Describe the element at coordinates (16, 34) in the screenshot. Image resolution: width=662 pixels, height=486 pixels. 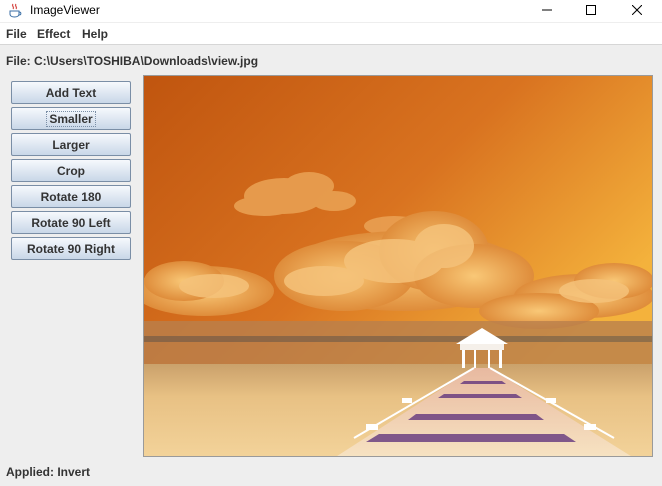
I see `menu-file: File` at that location.